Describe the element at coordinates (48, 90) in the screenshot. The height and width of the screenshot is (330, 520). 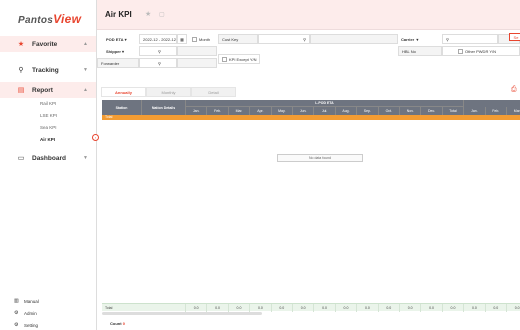
I see `sidebar-item-report: ▤ Report ▲` at that location.